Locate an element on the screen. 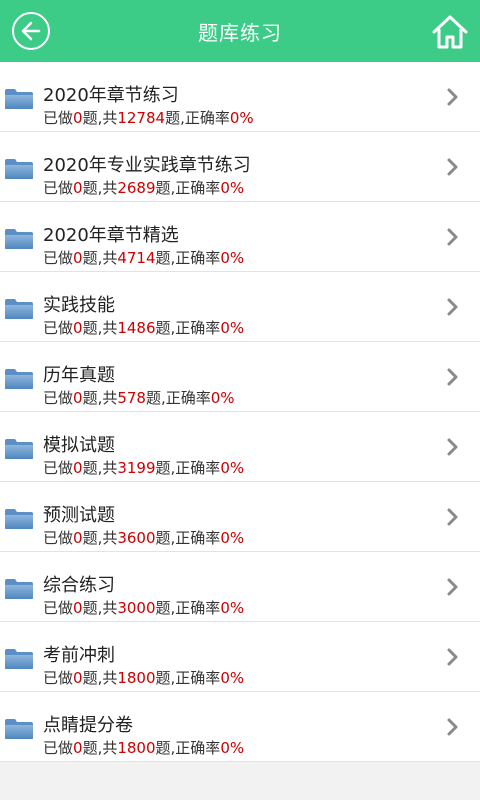 This screenshot has width=480, height=800. home-button is located at coordinates (450, 32).